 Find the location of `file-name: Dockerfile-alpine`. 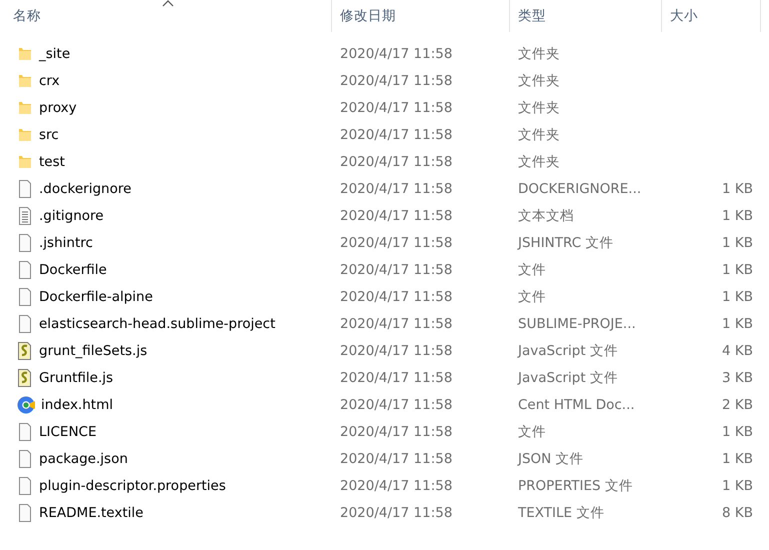

file-name: Dockerfile-alpine is located at coordinates (96, 296).